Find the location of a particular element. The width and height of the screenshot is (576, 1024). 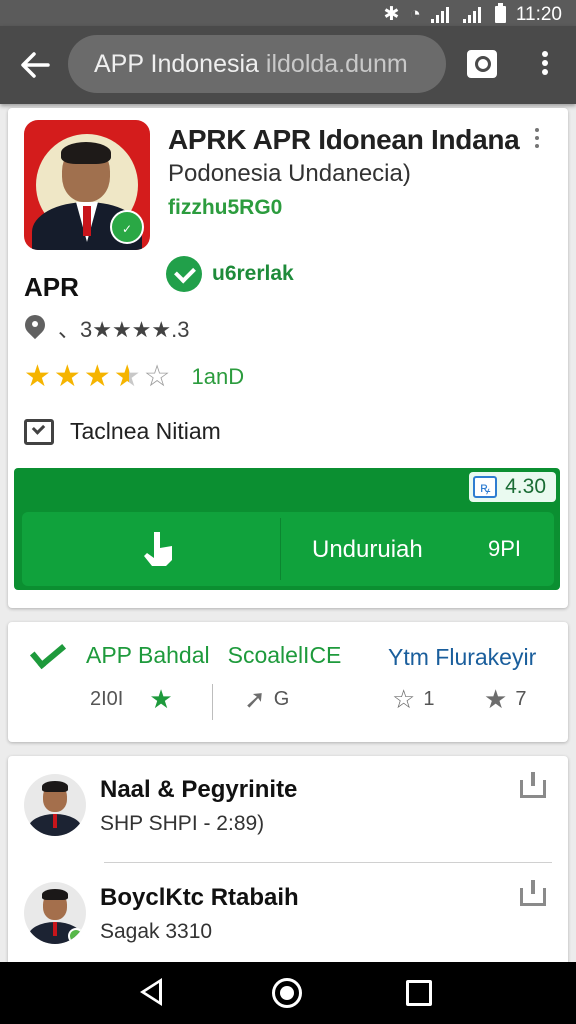

app-short-name: APR is located at coordinates (51, 287).